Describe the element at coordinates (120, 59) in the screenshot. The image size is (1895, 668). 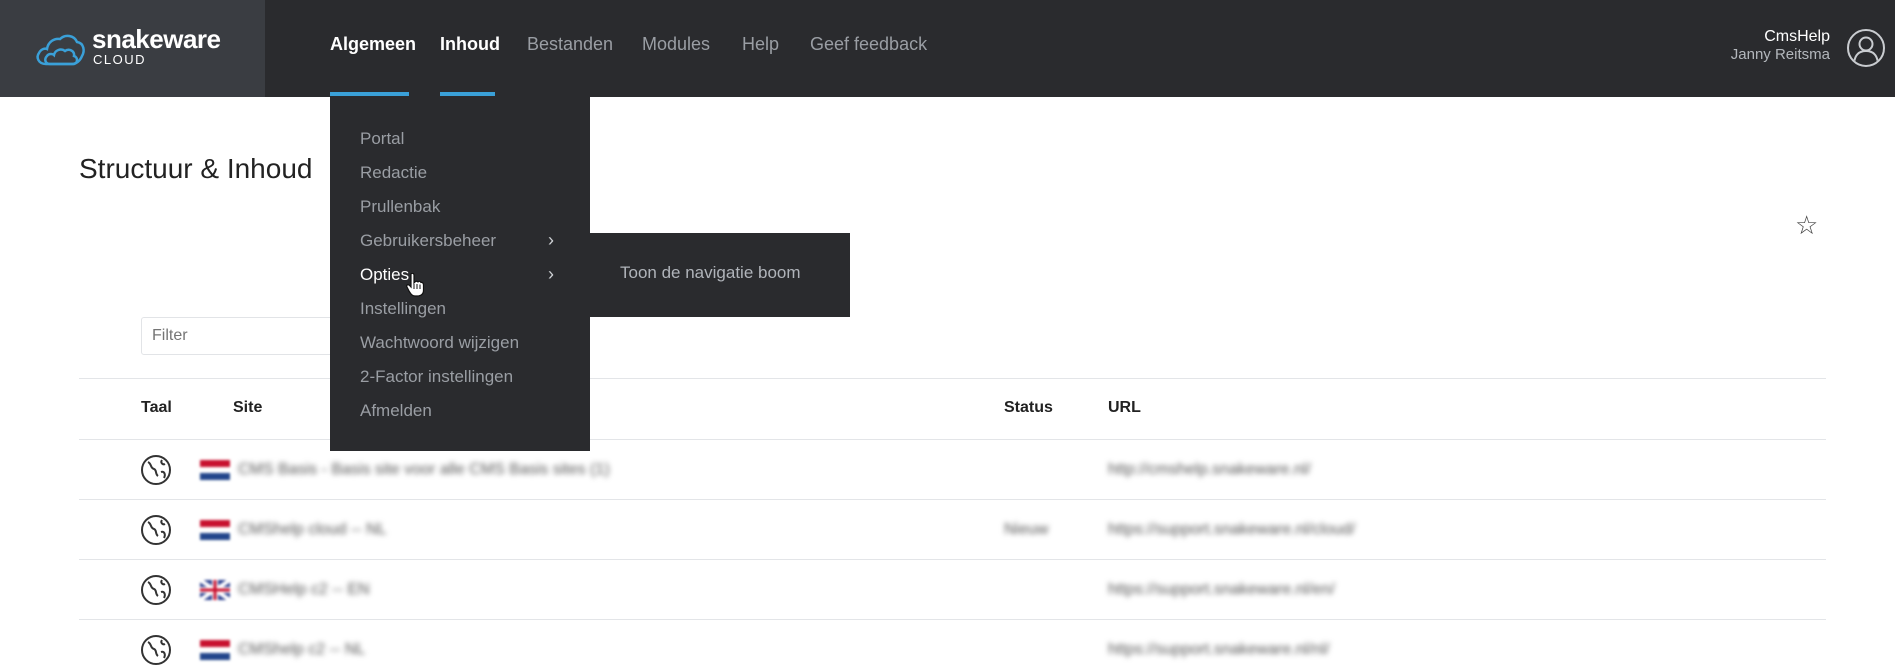
I see `brand-sub: CLOUD` at that location.